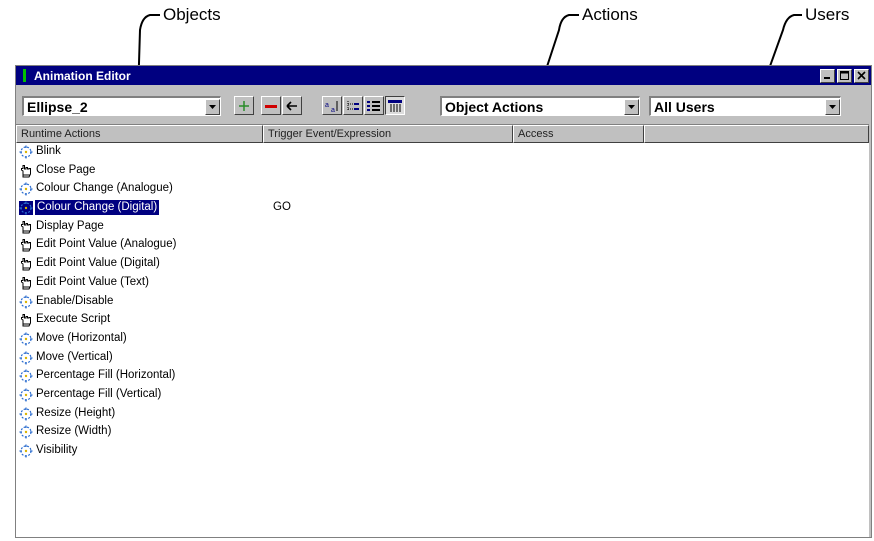 The width and height of the screenshot is (874, 541). Describe the element at coordinates (99, 393) in the screenshot. I see `list-item-label: Percentage Fill (Vertical)` at that location.